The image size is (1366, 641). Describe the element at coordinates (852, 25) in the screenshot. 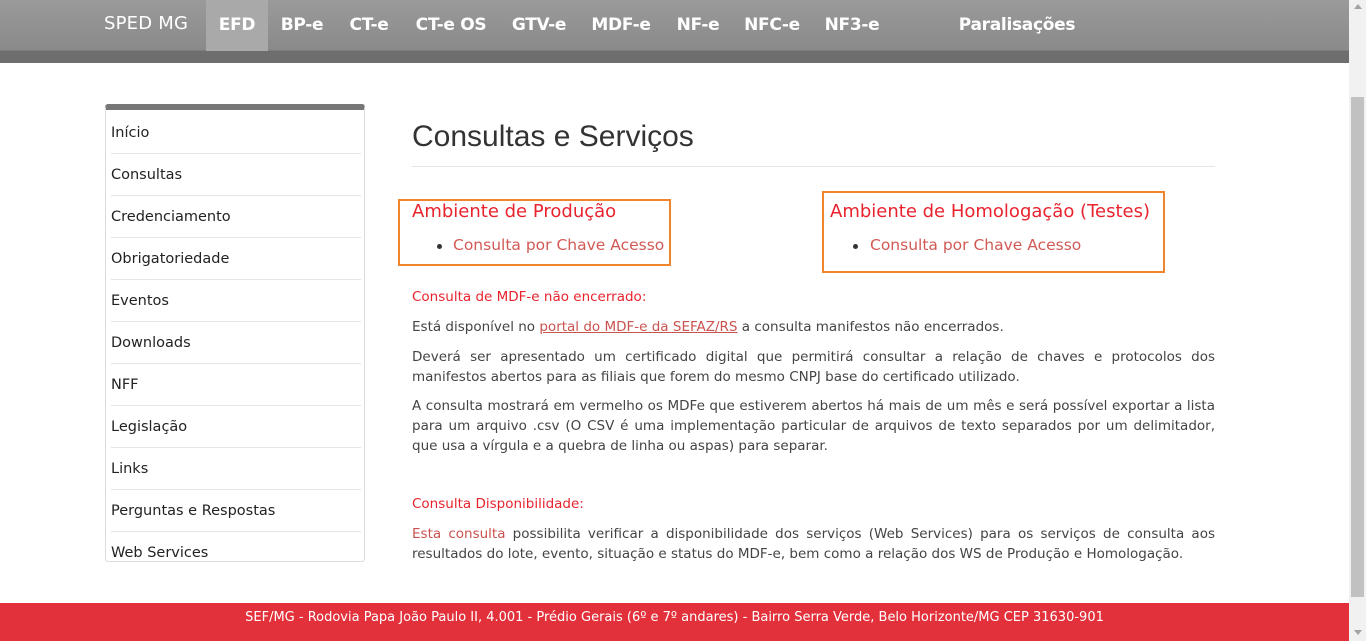

I see `nav-item-nf3-e: NF3-e` at that location.